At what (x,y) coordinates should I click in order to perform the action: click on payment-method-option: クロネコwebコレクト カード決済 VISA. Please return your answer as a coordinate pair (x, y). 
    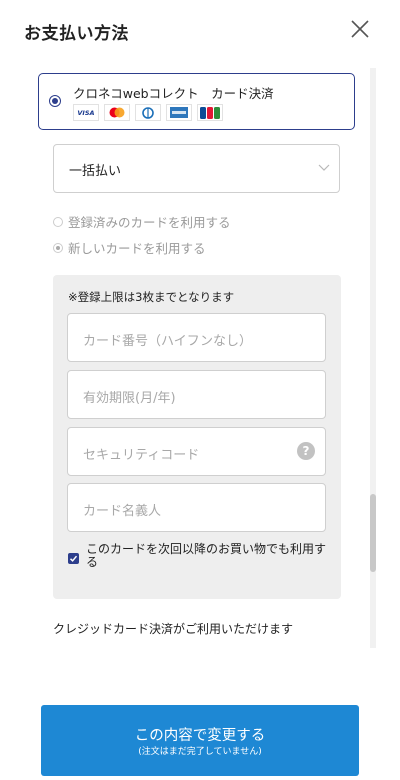
    Looking at the image, I should click on (196, 101).